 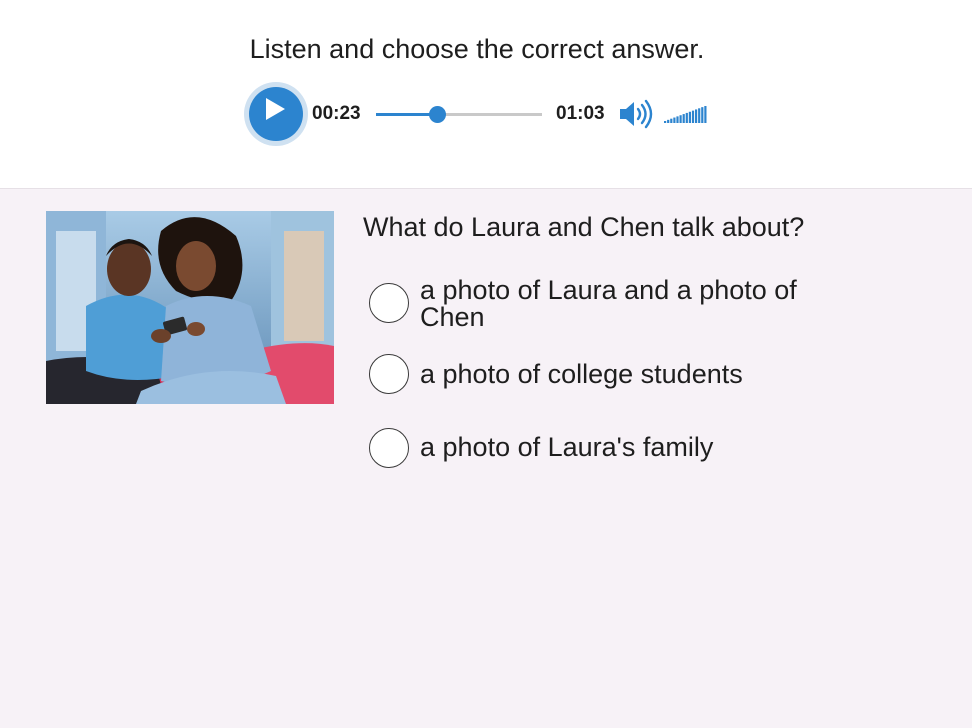 I want to click on seek-bar, so click(x=459, y=114).